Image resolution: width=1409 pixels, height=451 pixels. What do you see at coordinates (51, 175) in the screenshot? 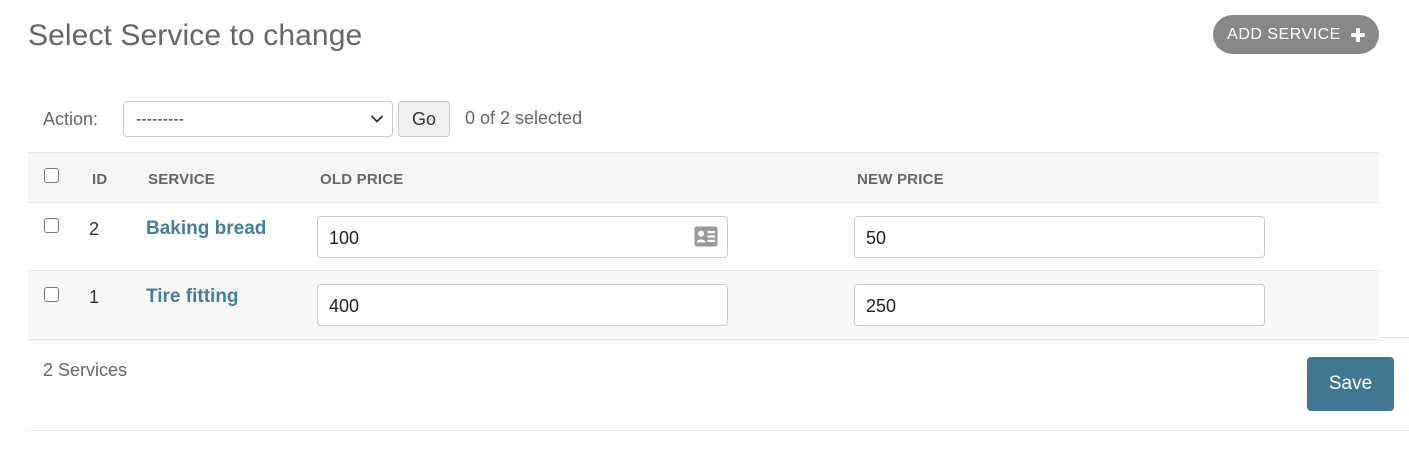
I see `select-all-checkbox` at bounding box center [51, 175].